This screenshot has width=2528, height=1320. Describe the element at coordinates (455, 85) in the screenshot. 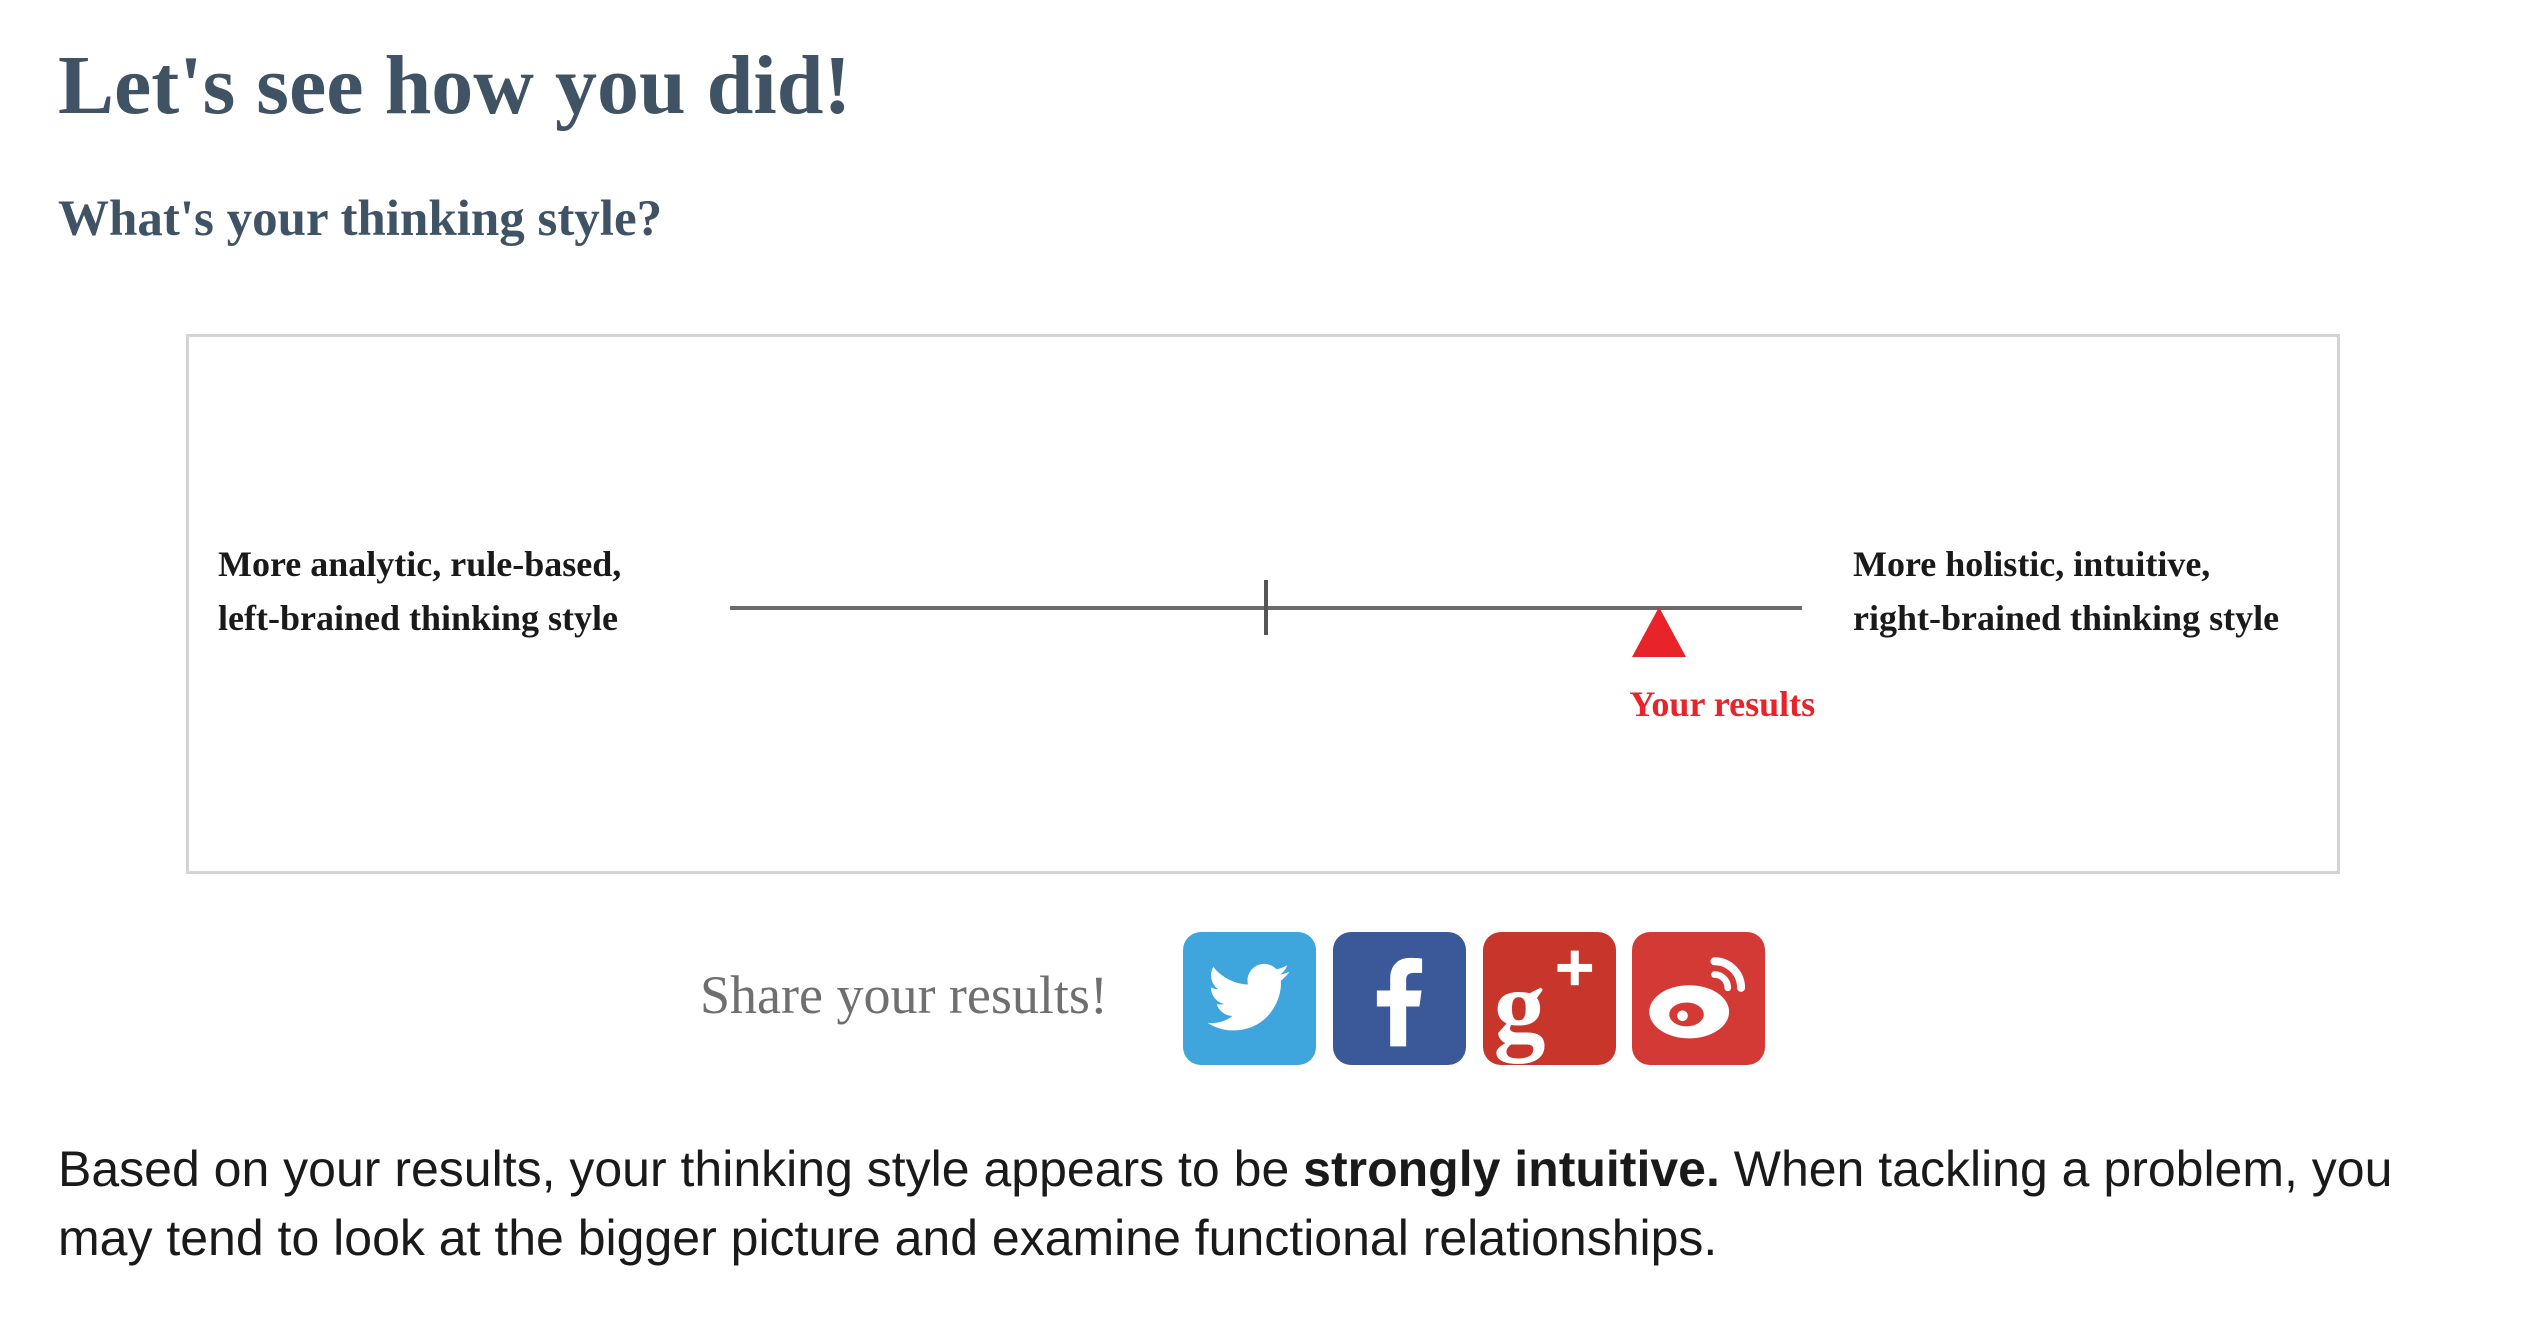

I see `page-title: Let's see how you did!` at that location.